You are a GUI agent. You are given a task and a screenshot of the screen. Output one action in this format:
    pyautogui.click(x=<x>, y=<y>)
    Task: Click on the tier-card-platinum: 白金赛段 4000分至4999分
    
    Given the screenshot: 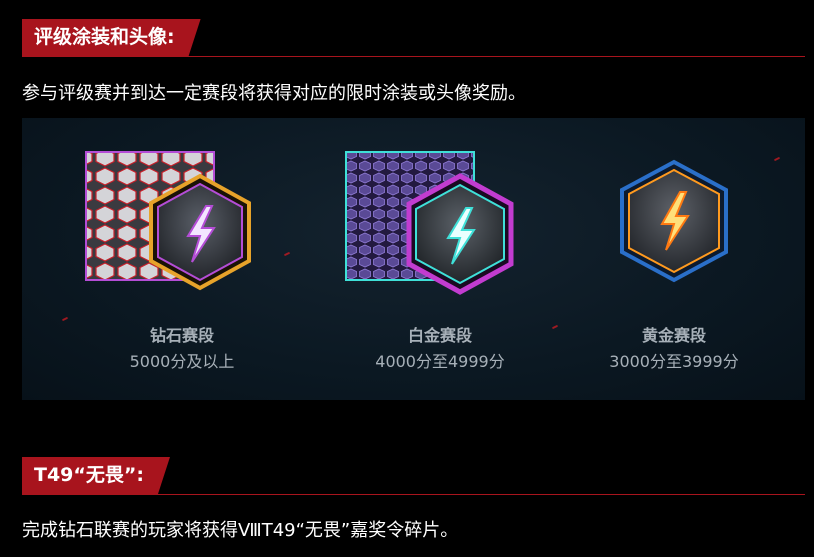 What is the action you would take?
    pyautogui.click(x=440, y=259)
    